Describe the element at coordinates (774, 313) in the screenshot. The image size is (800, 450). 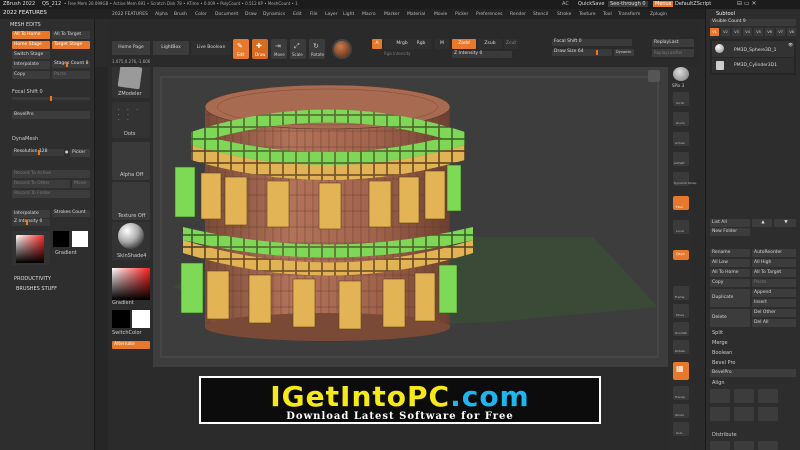
I see `del-other-button: Del Other` at that location.